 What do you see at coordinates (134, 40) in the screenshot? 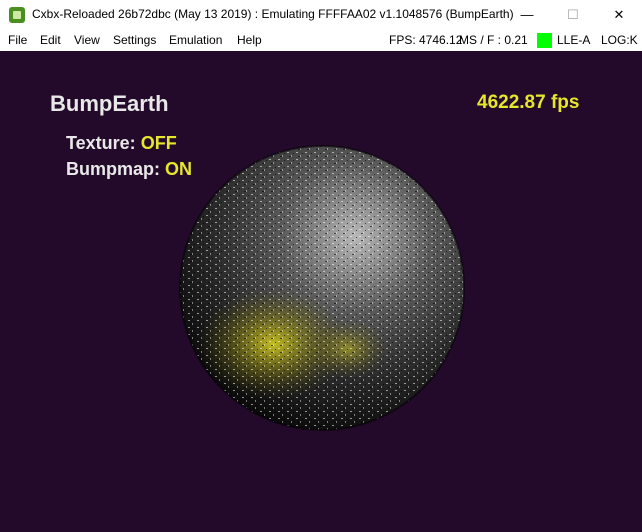
I see `menu-settings: Settings` at bounding box center [134, 40].